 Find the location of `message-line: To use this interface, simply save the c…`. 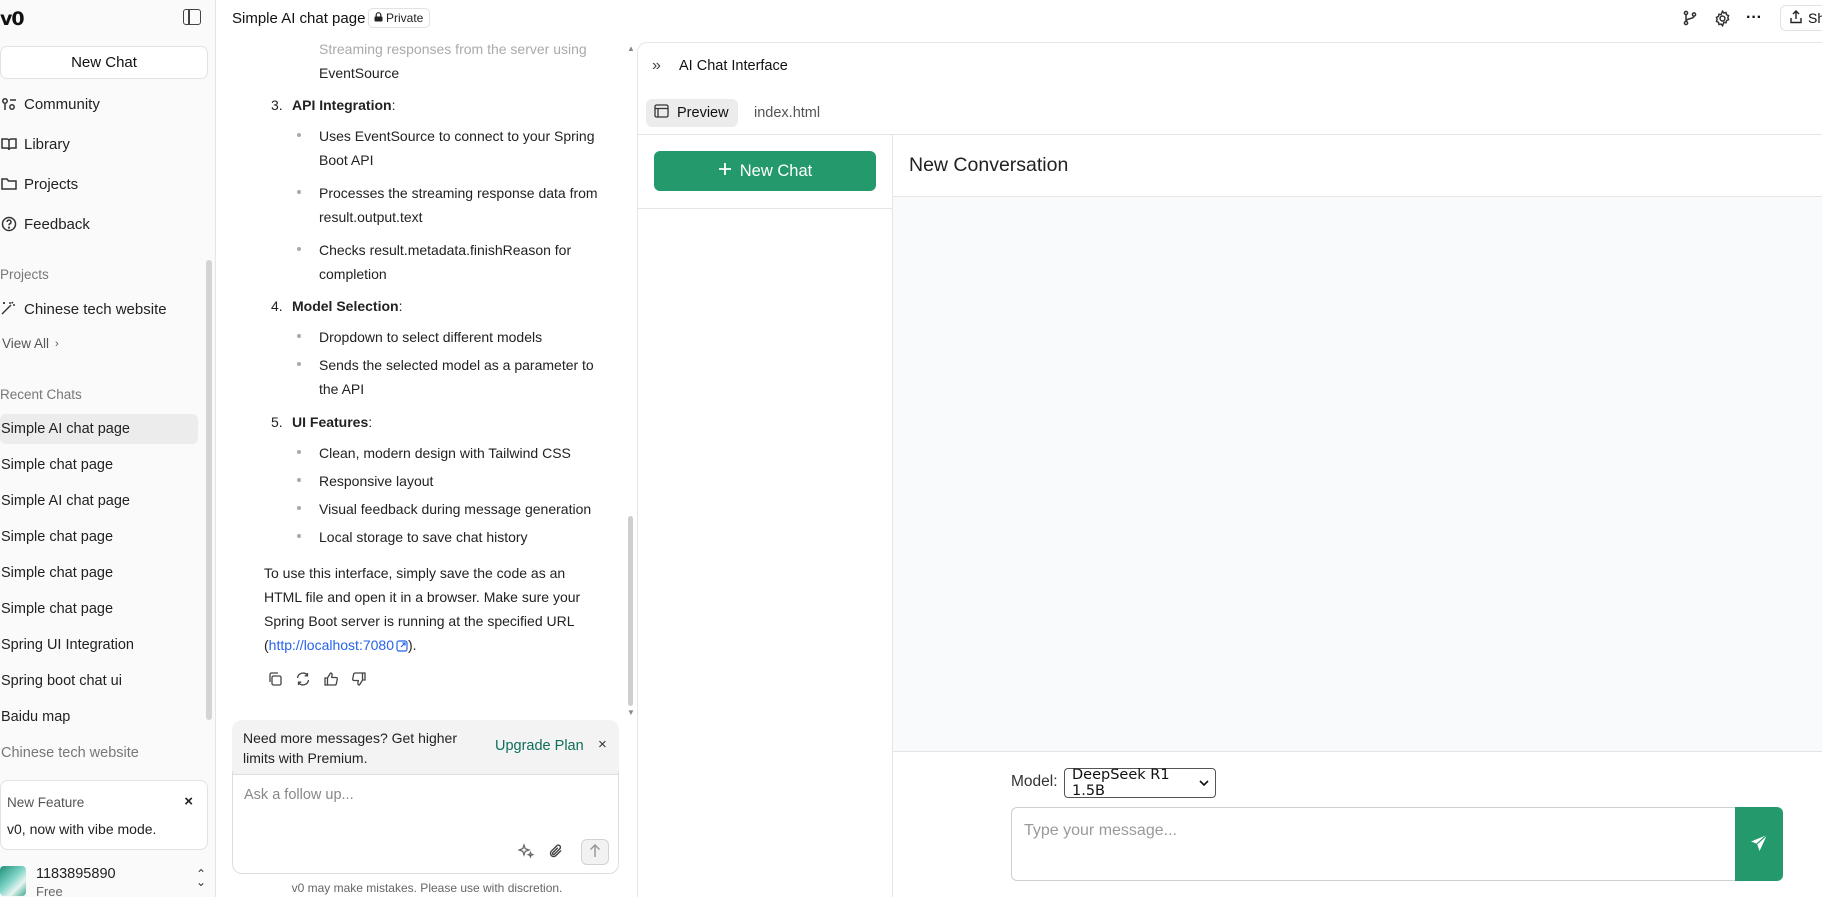

message-line: To use this interface, simply save the c… is located at coordinates (415, 573).